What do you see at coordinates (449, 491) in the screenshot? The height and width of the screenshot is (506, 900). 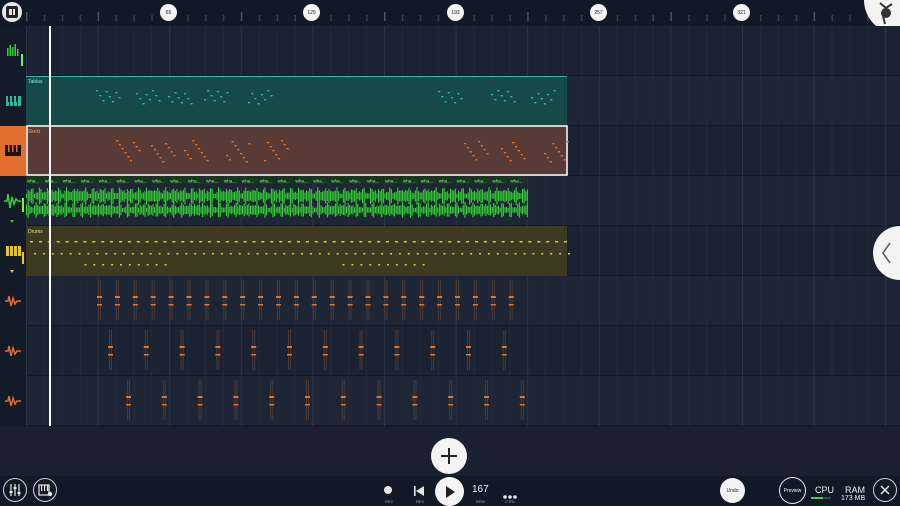 I see `play-button` at bounding box center [449, 491].